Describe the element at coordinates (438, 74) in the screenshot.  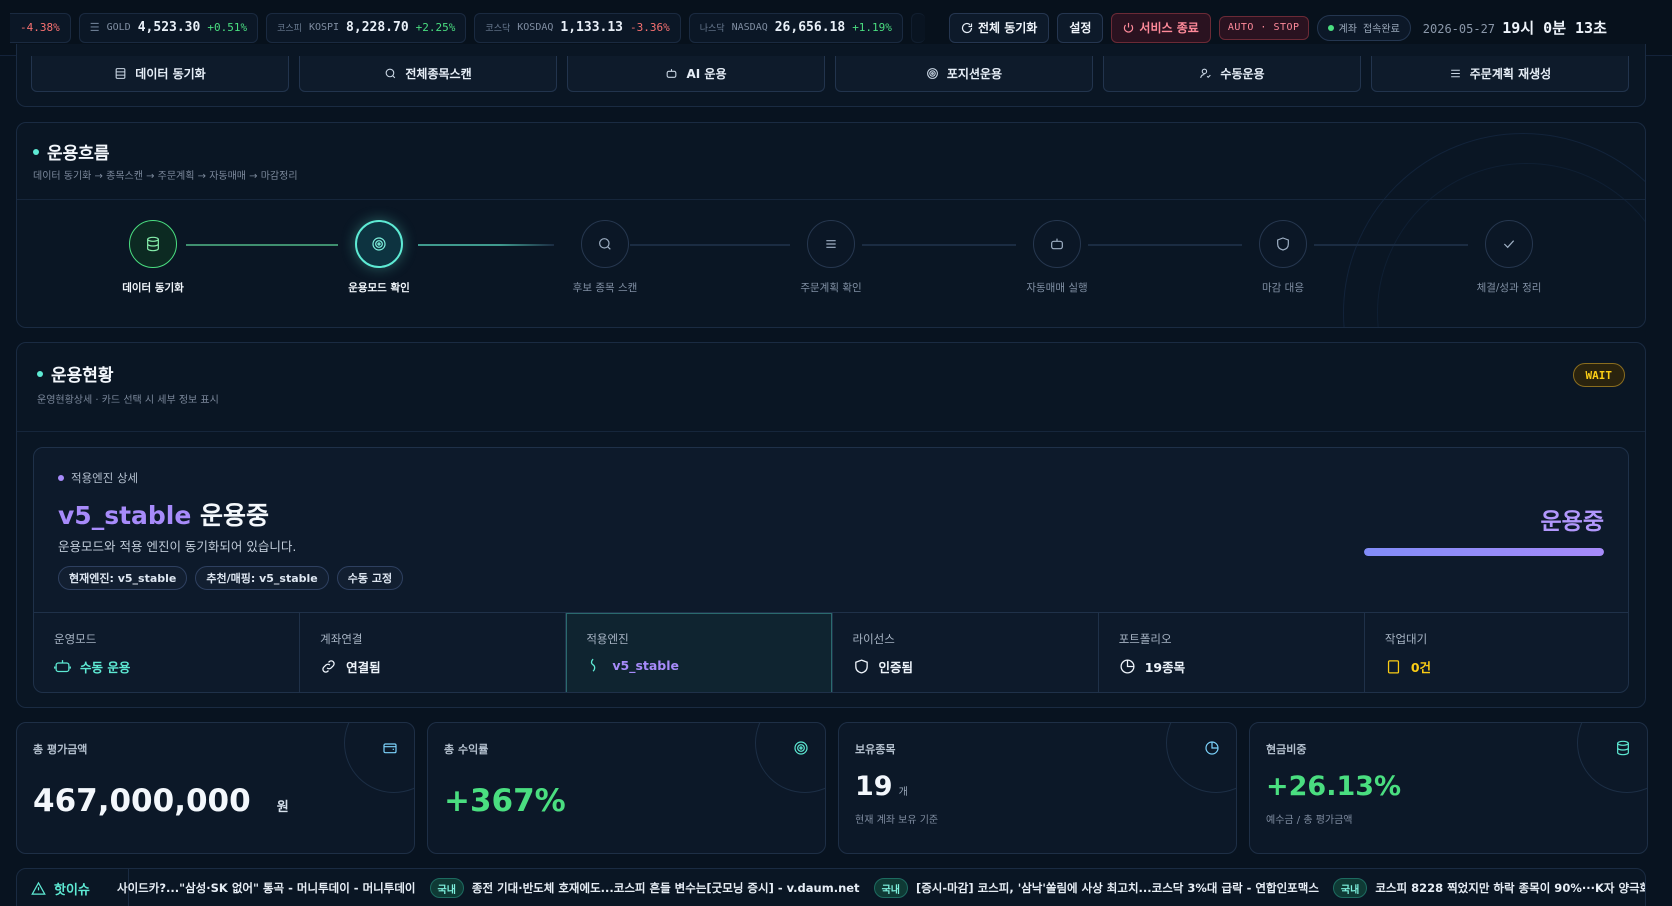
I see `action-label: 전체종목스캔` at that location.